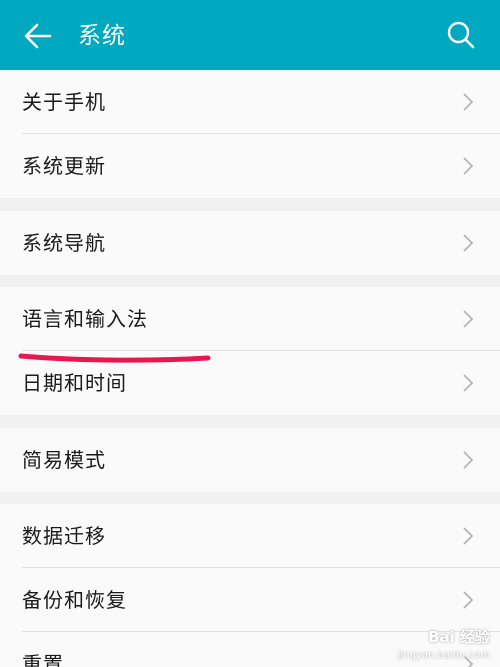 Image resolution: width=500 pixels, height=667 pixels. I want to click on settings-group-2: 系统导航, so click(250, 243).